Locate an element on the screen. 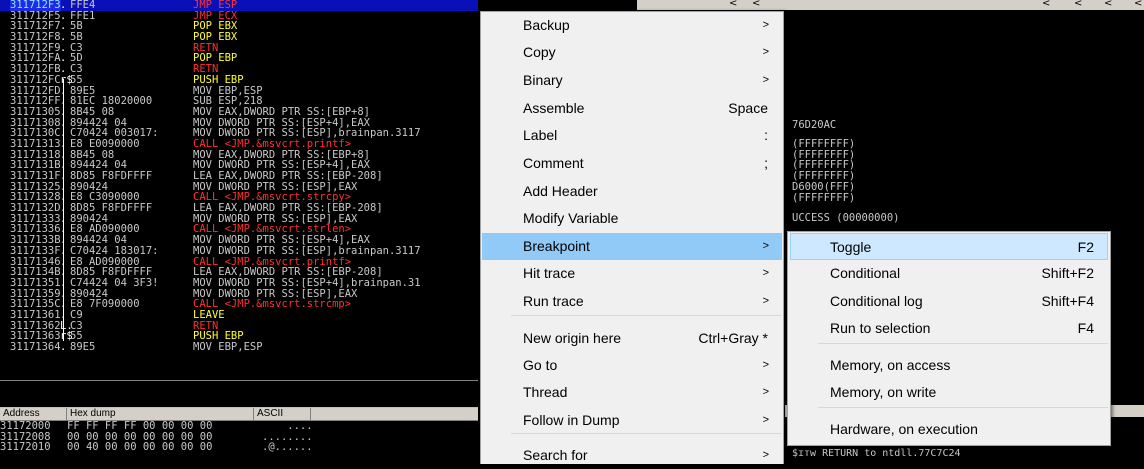  menu-item-shortcut: ; is located at coordinates (766, 163).